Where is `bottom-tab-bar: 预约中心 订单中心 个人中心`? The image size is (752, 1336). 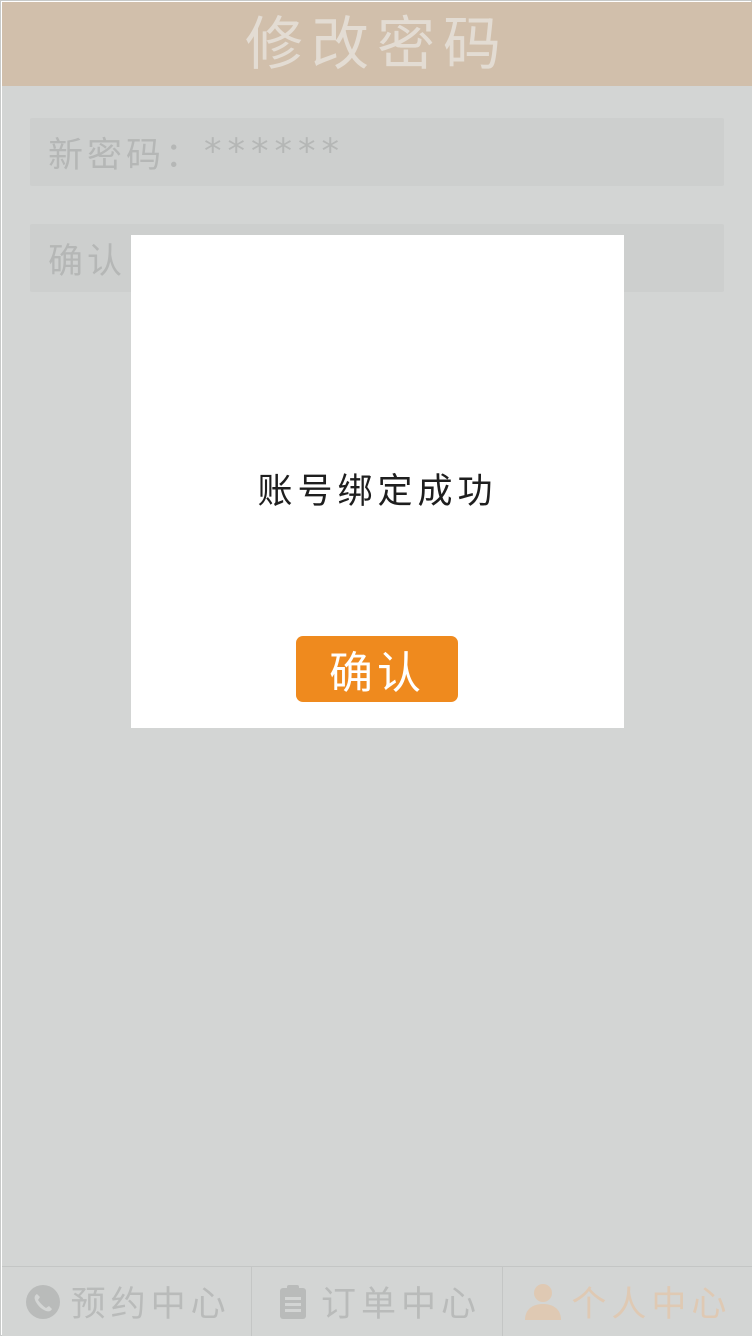
bottom-tab-bar: 预约中心 订单中心 个人中心 is located at coordinates (377, 1301).